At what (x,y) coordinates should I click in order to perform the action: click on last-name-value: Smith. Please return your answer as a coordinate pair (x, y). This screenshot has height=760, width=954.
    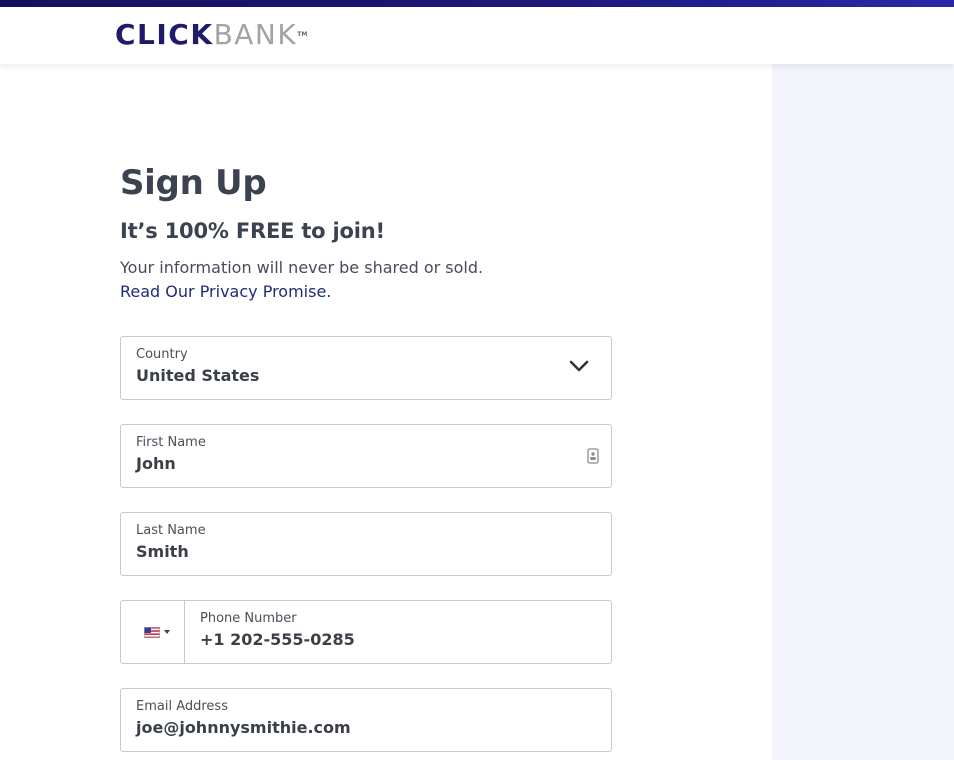
    Looking at the image, I should click on (162, 551).